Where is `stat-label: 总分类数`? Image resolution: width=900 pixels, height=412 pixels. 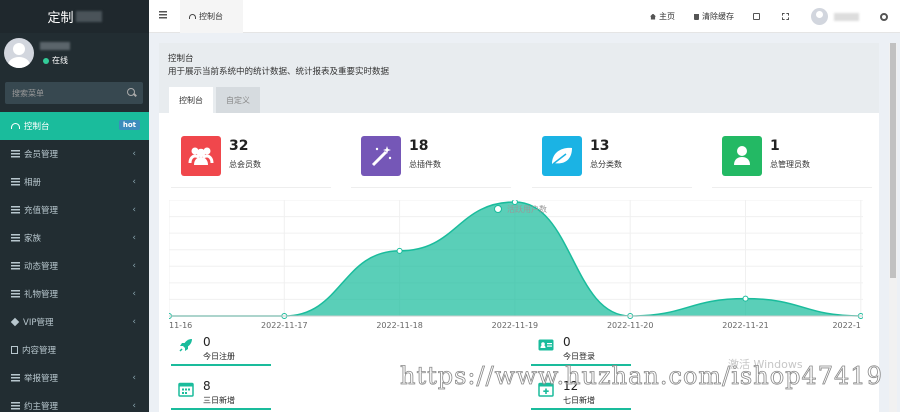
stat-label: 总分类数 is located at coordinates (606, 164).